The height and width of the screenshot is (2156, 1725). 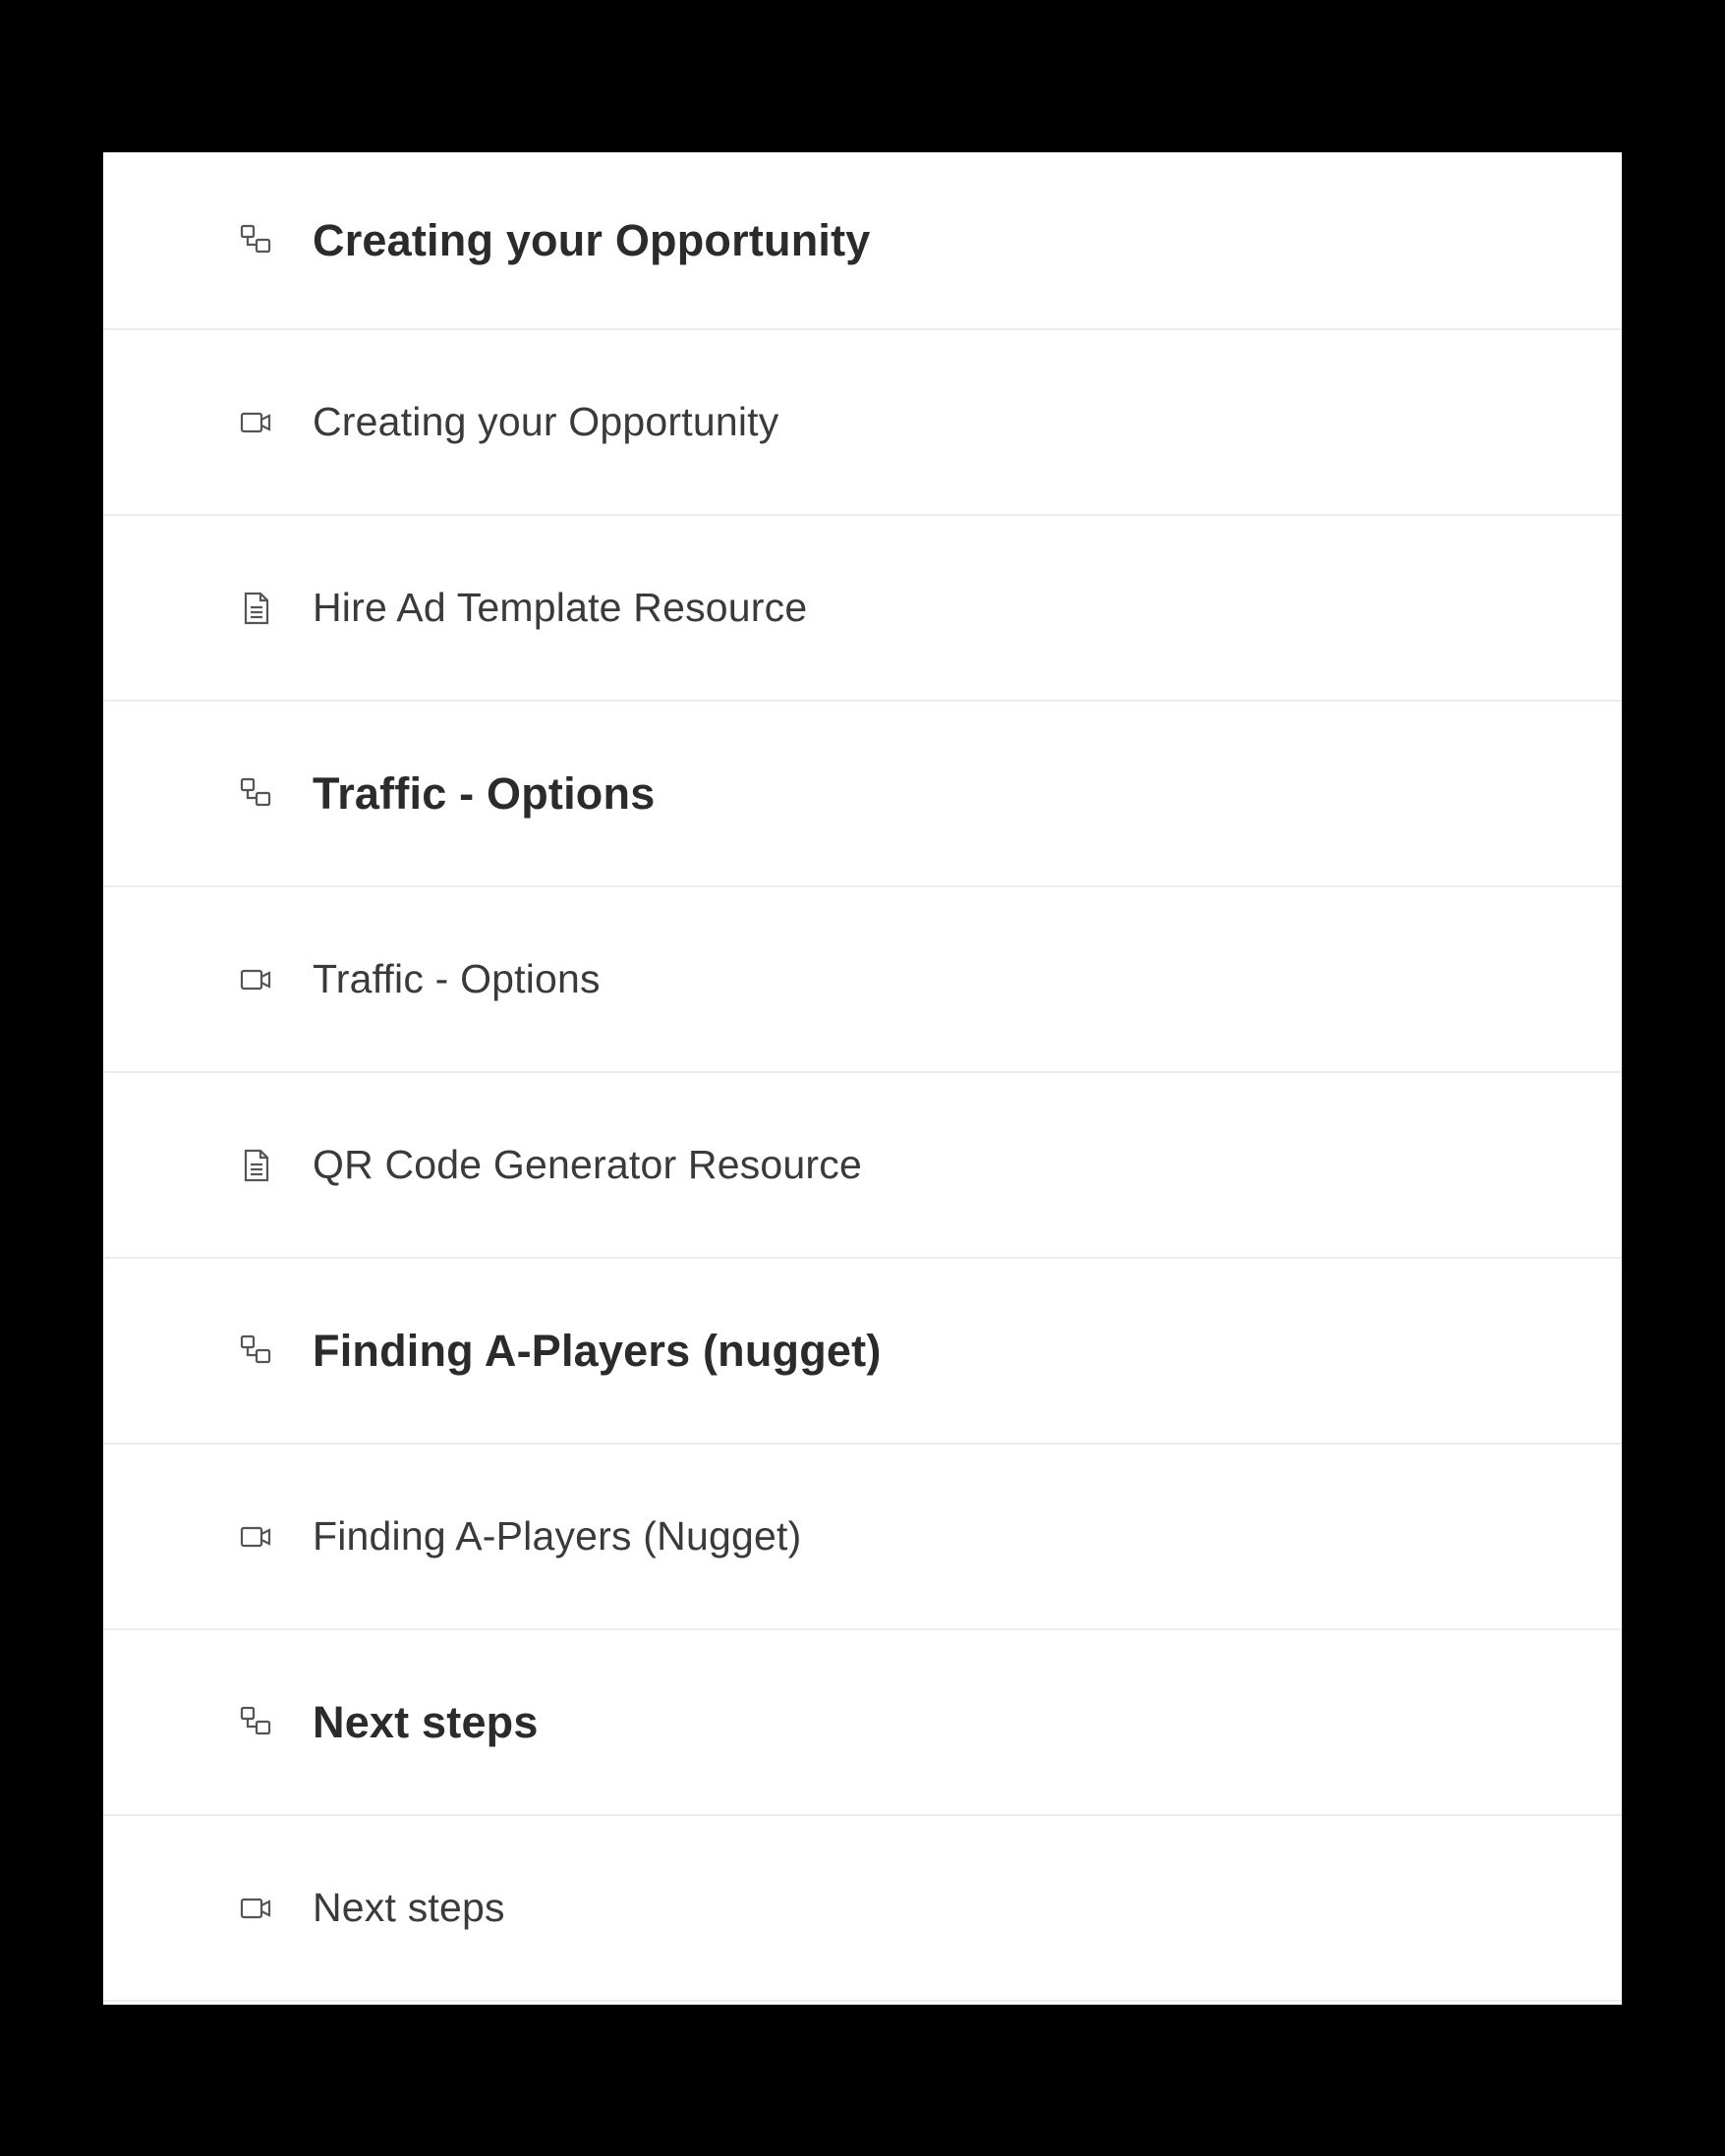 I want to click on section-title: Next steps, so click(x=426, y=1721).